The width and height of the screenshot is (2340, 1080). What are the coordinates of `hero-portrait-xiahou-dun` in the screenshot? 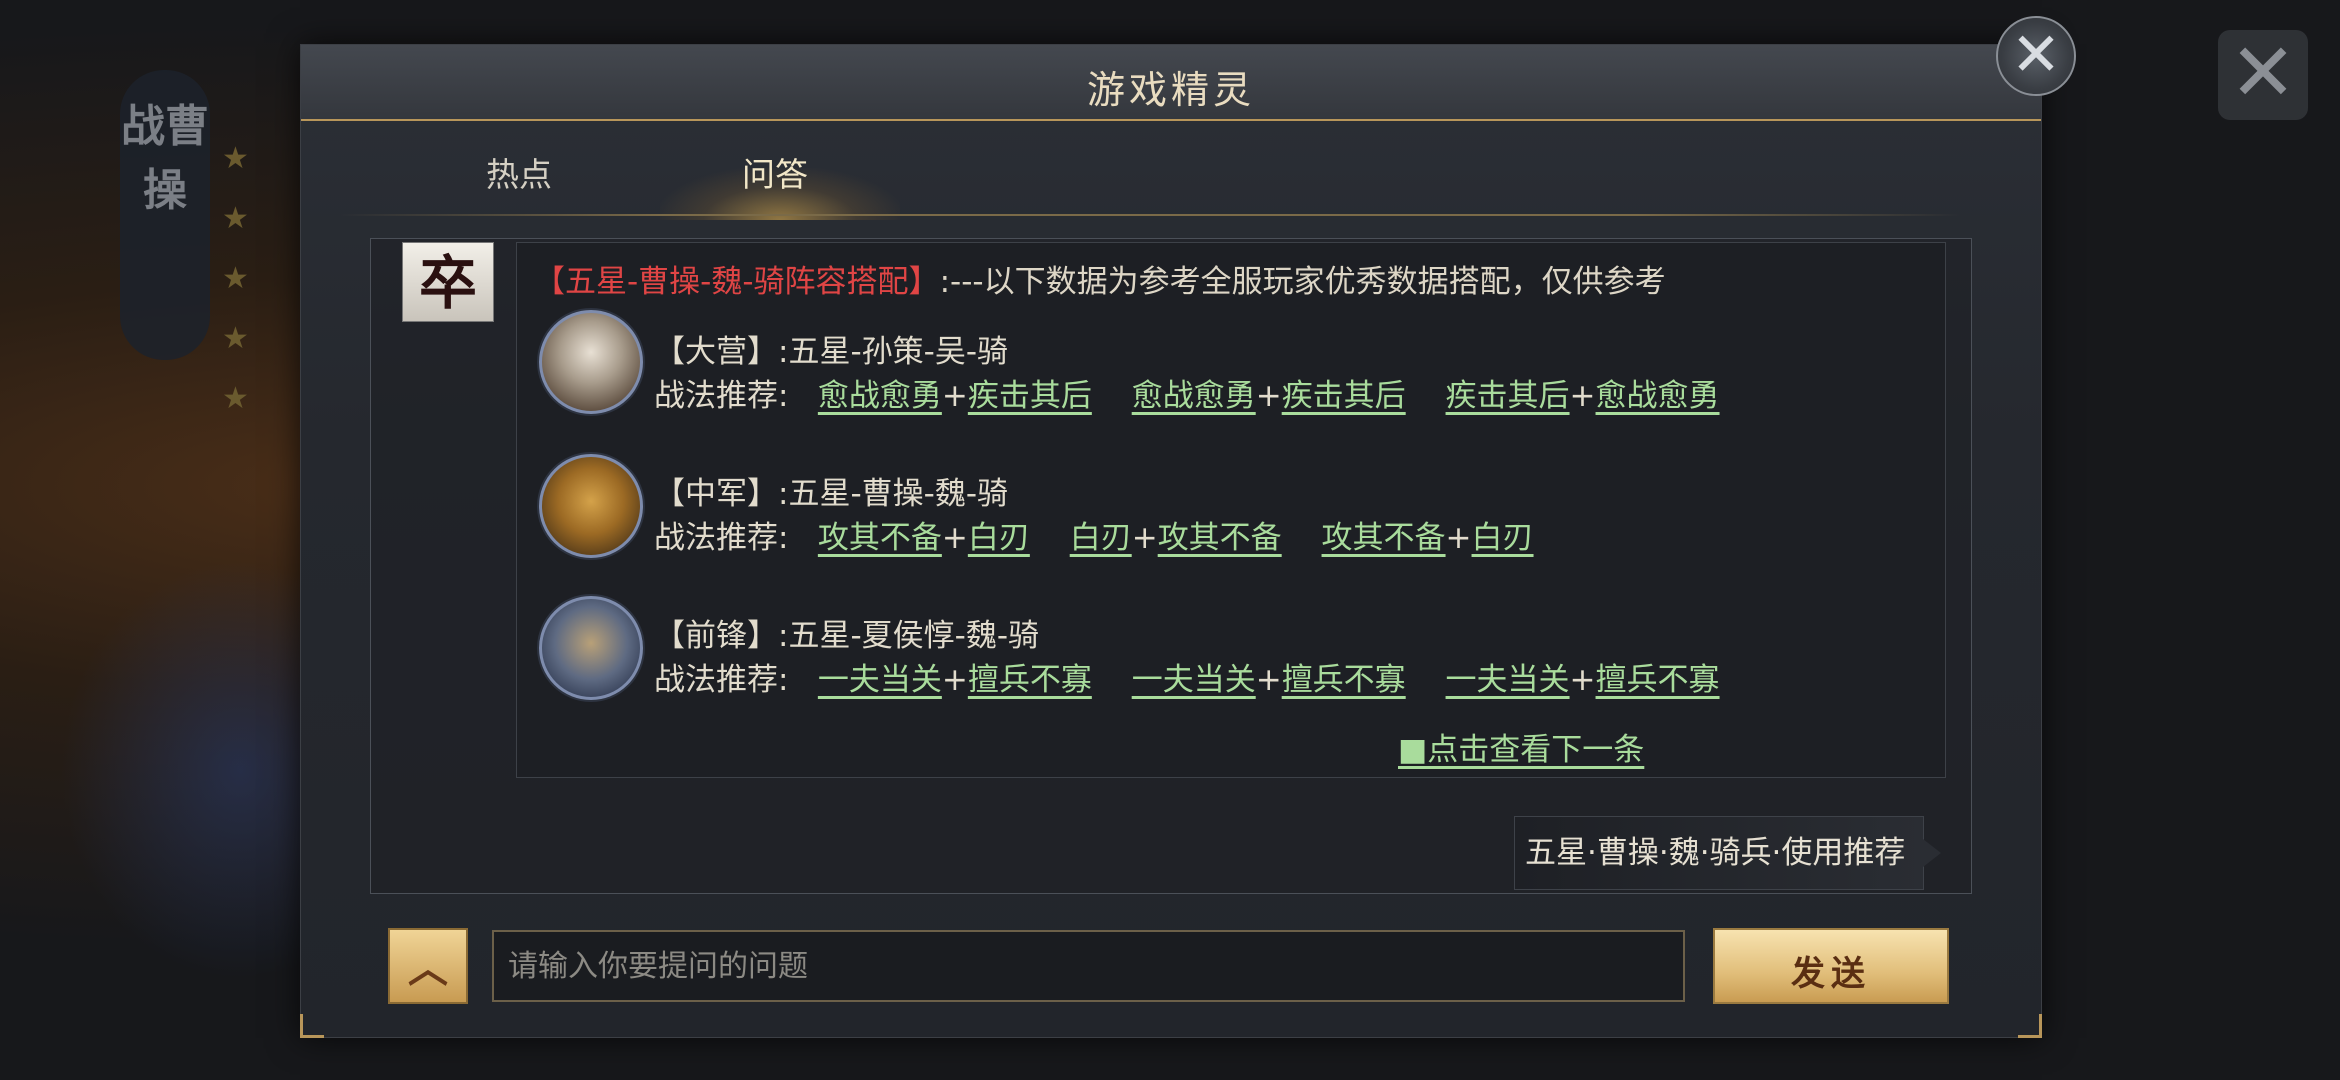 It's located at (591, 648).